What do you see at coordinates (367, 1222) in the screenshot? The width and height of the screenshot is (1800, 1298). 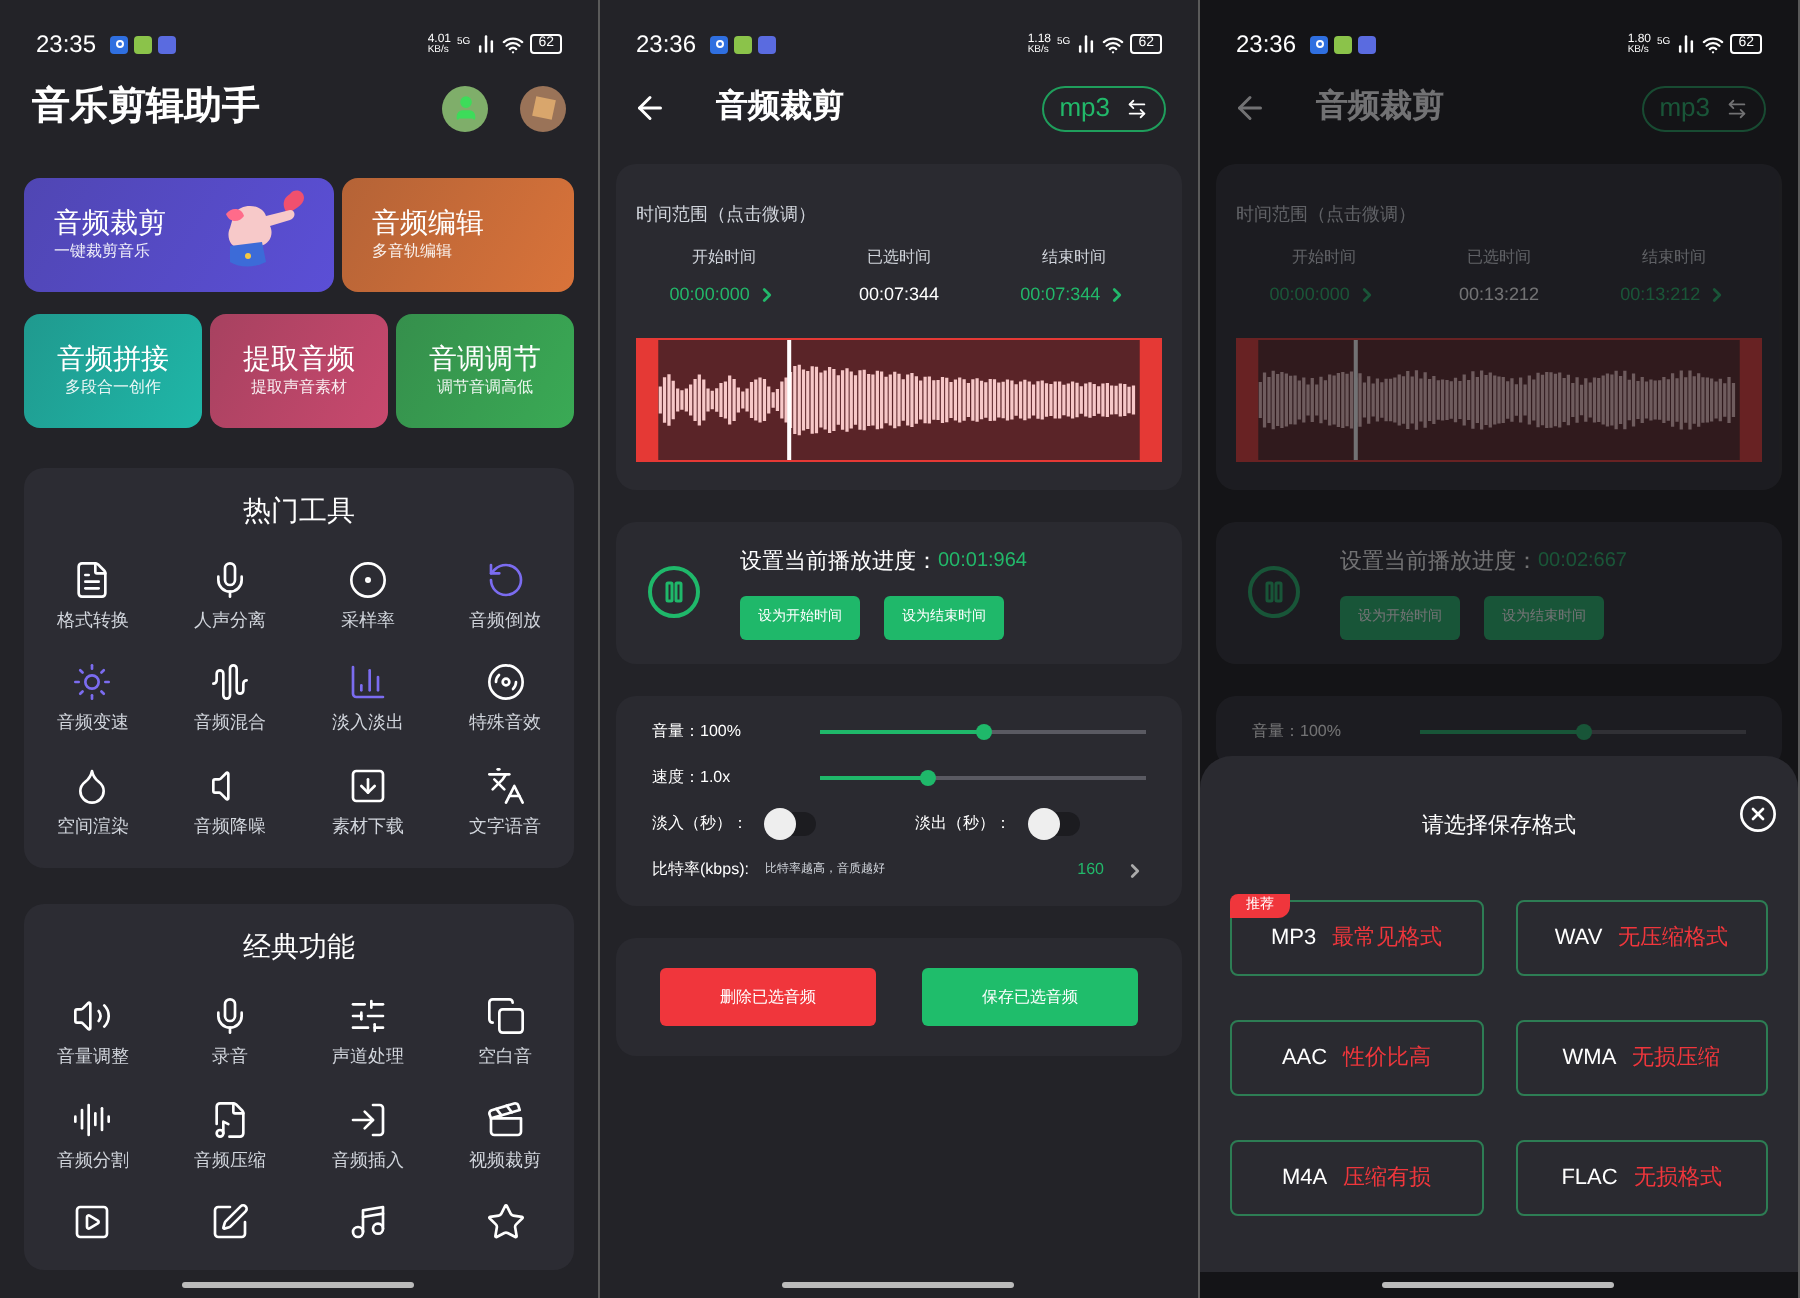 I see `music-note-icon` at bounding box center [367, 1222].